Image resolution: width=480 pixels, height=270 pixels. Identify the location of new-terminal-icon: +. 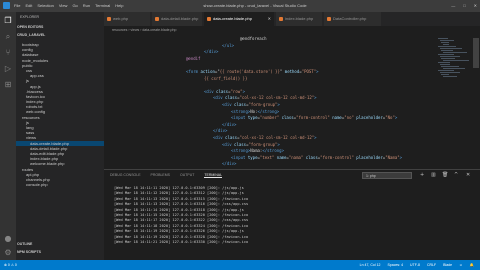
(422, 175).